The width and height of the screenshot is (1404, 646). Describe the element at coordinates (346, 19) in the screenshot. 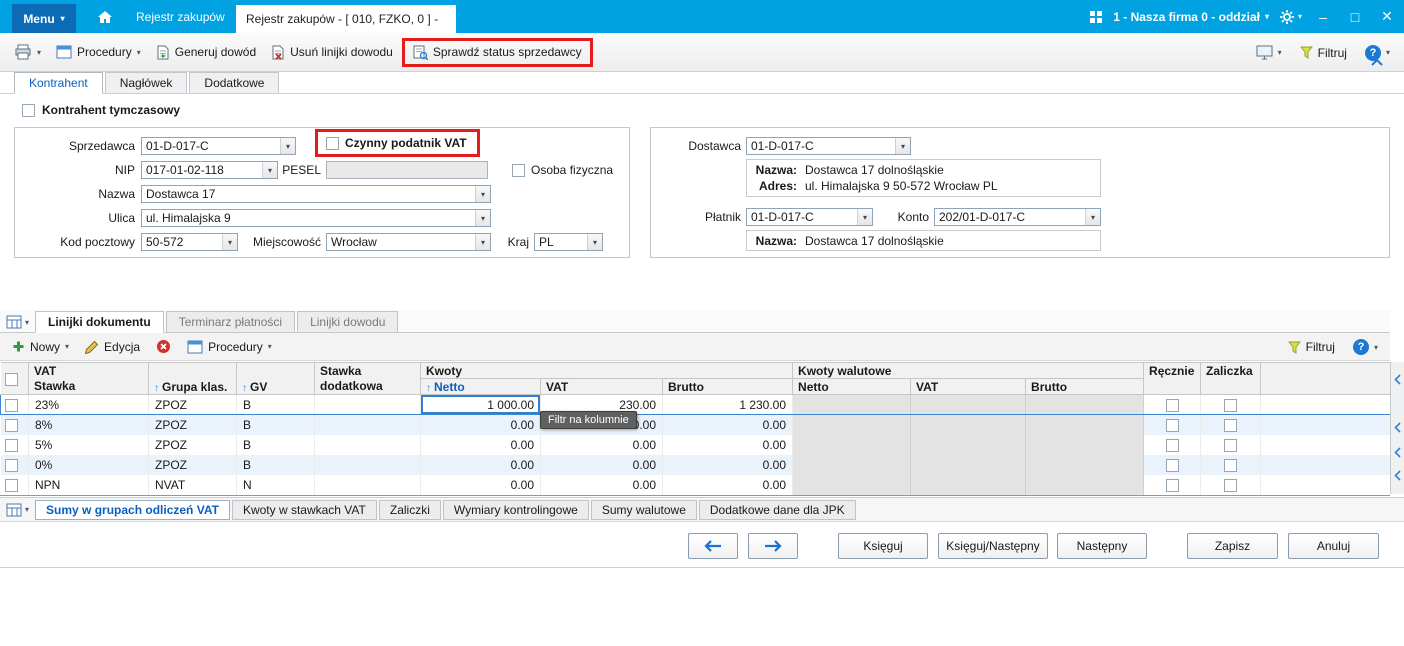

I see `tab-rejestr-zakupow-active: Rejestr zakupów - [ 010, FZKO, 0 ] -` at that location.